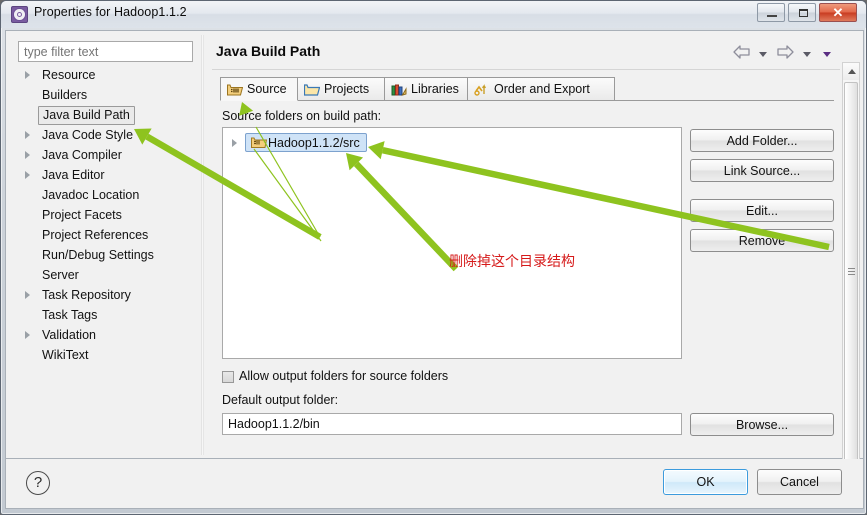 The image size is (867, 515). What do you see at coordinates (86, 115) in the screenshot?
I see `sidebar-item-label: Java Build Path` at bounding box center [86, 115].